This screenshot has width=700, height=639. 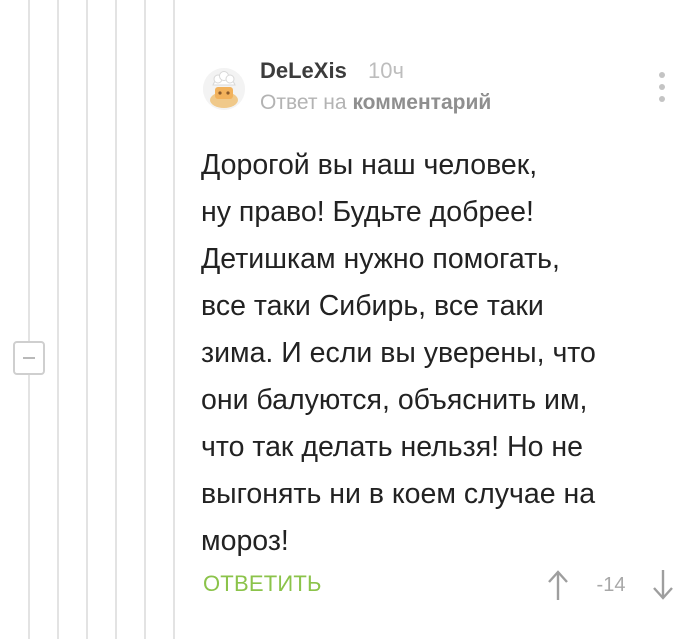 What do you see at coordinates (303, 71) in the screenshot?
I see `comment-author: DeLeXis` at bounding box center [303, 71].